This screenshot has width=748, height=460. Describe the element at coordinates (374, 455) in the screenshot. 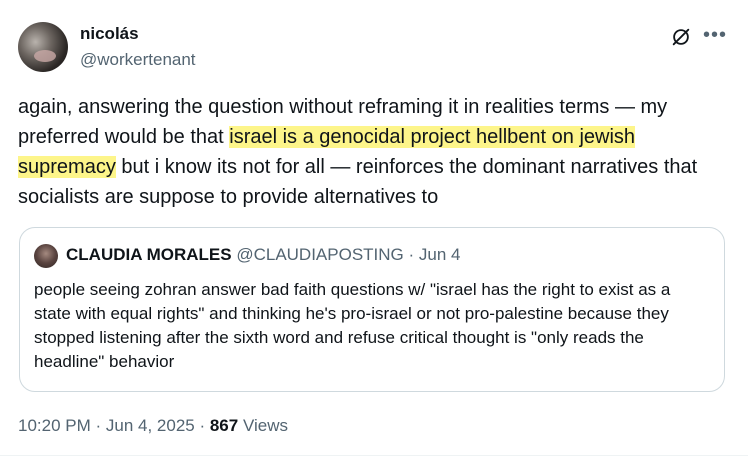

I see `divider` at that location.